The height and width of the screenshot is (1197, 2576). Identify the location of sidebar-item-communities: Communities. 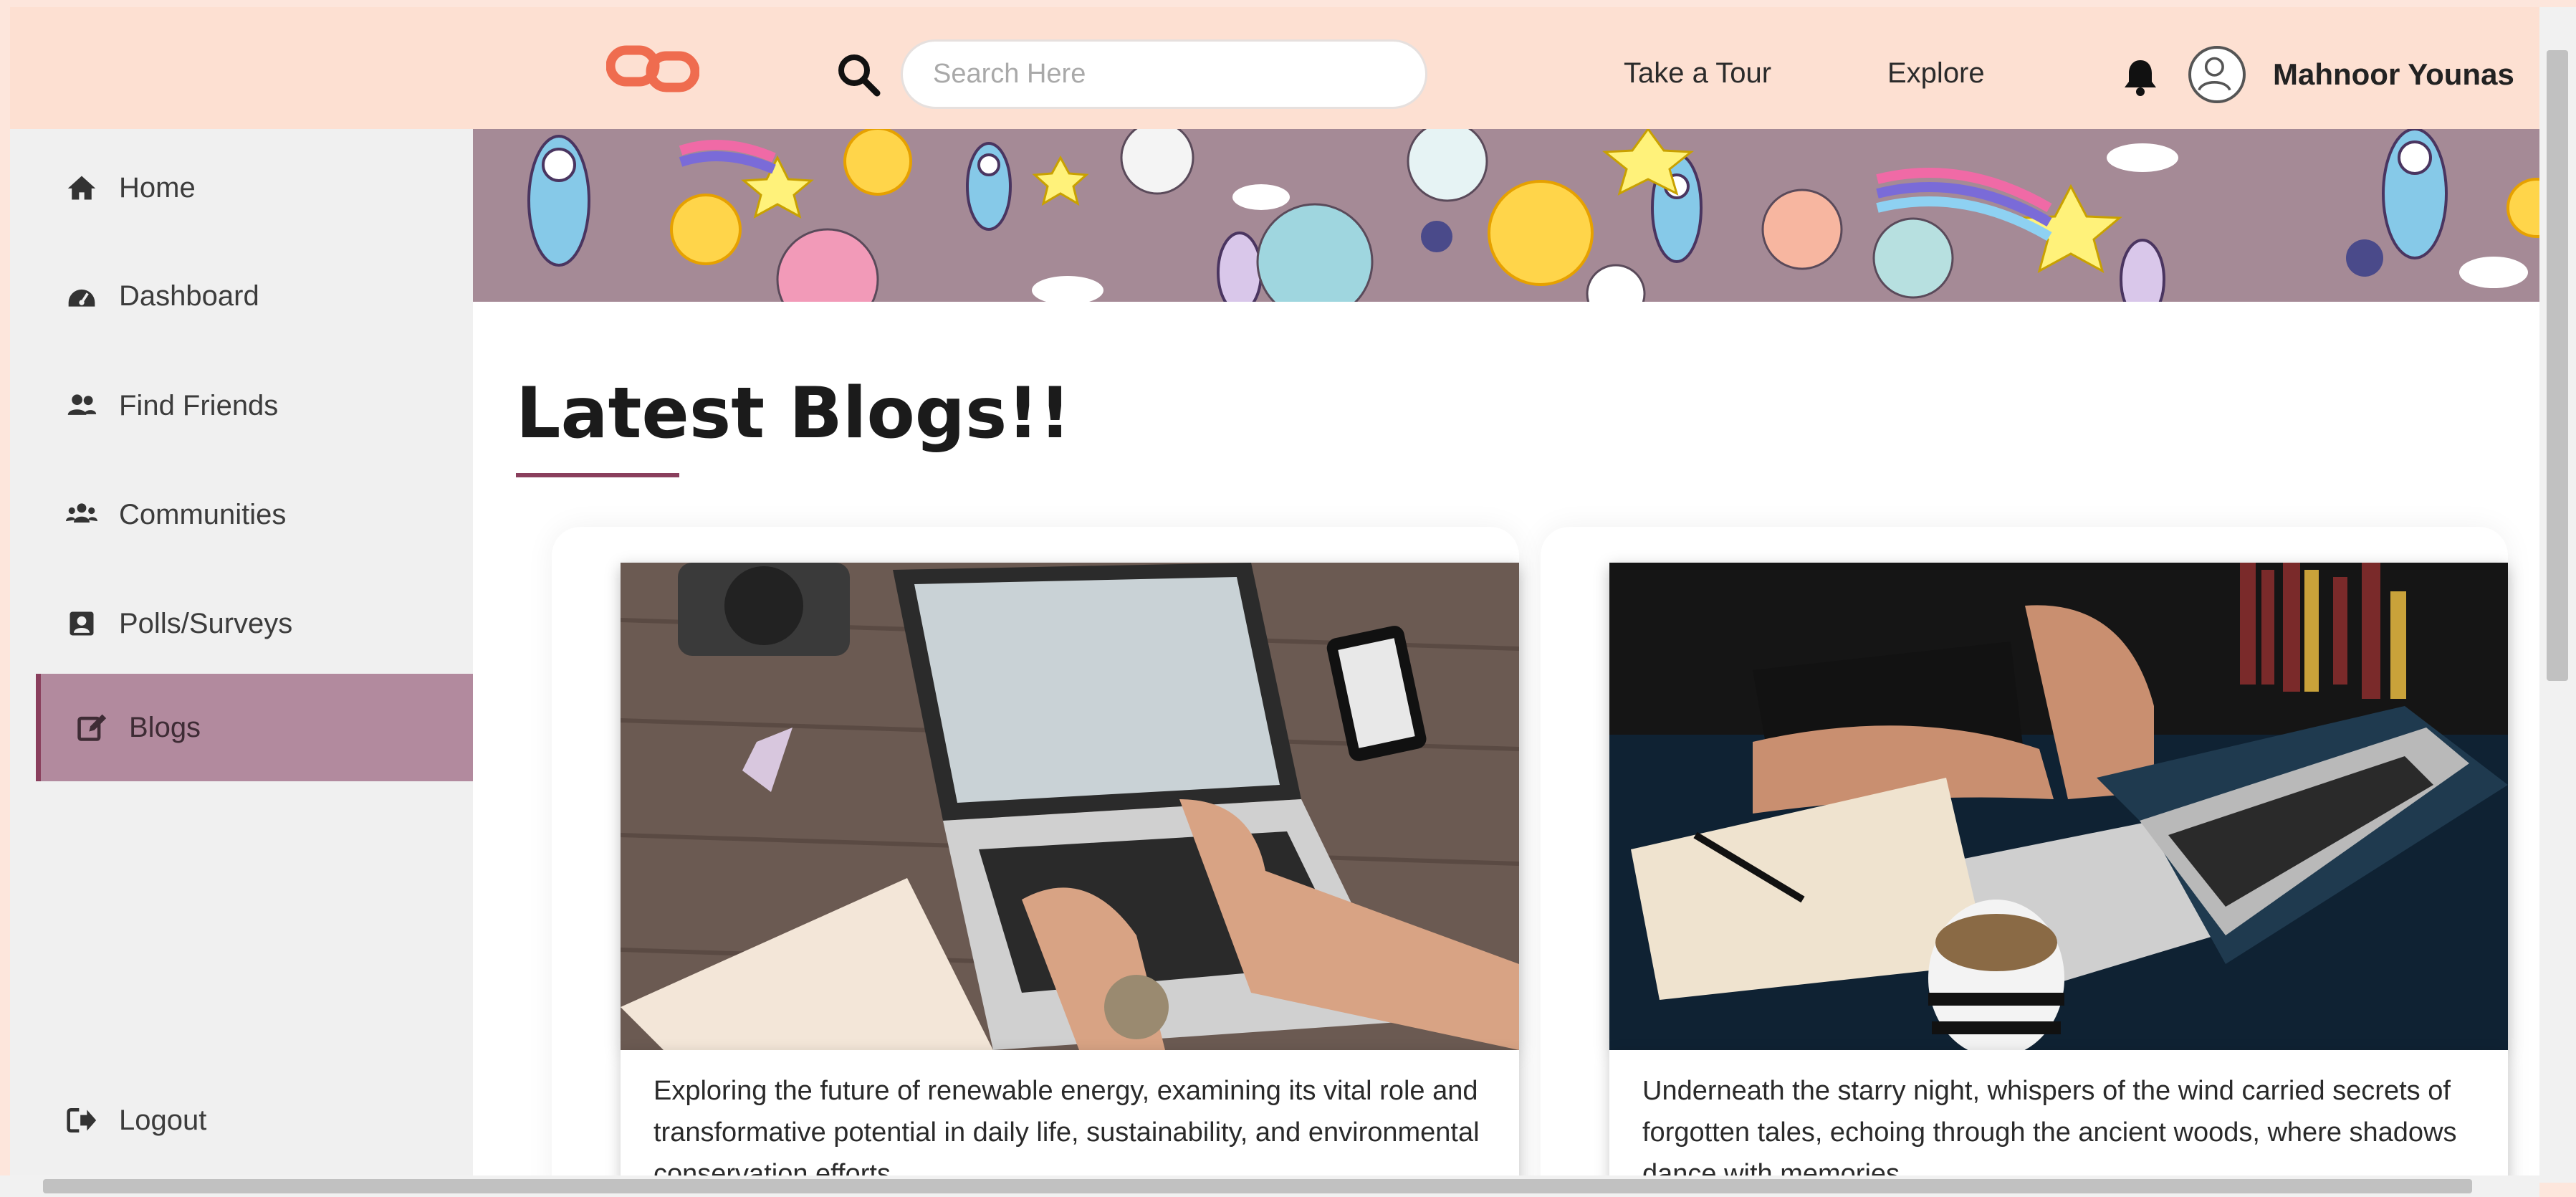
(255, 514).